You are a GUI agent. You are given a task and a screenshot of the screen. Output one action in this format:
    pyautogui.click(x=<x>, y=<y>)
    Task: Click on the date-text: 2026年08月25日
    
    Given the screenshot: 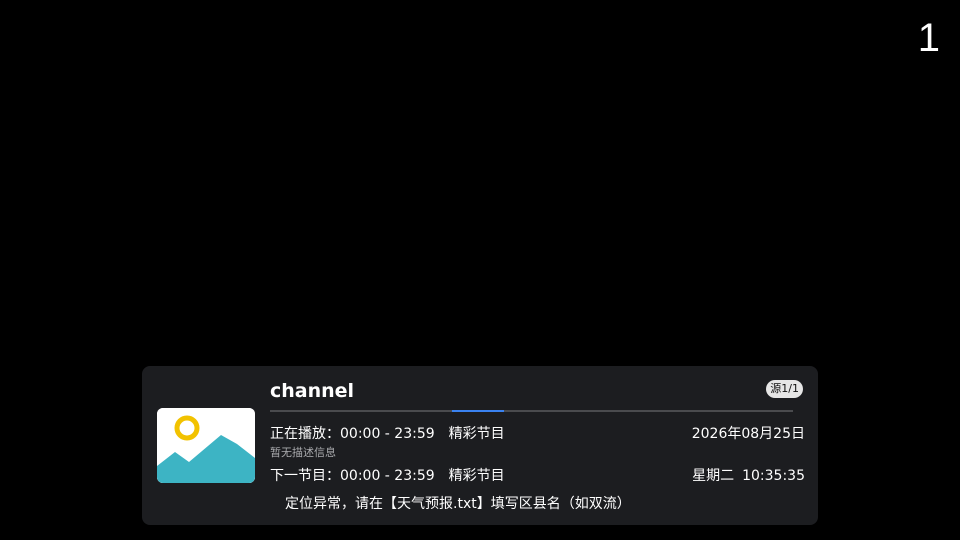 What is the action you would take?
    pyautogui.click(x=748, y=434)
    